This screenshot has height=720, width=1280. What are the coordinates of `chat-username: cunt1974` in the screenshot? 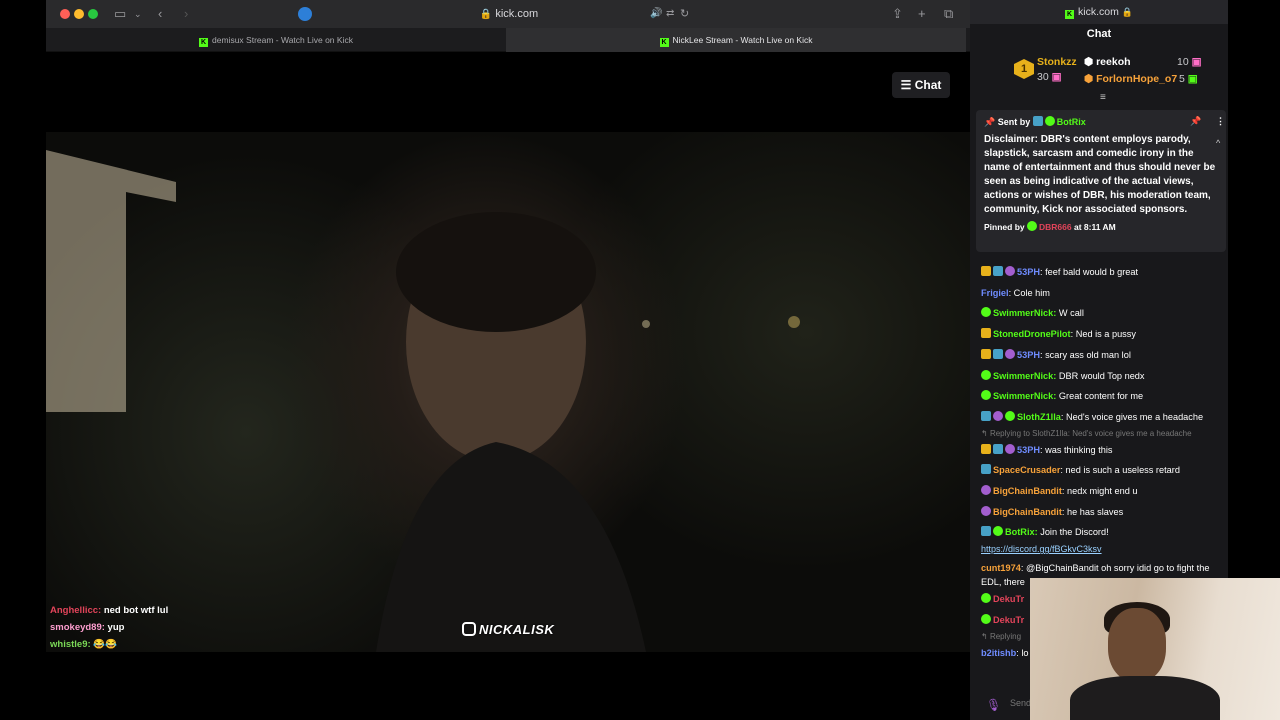 It's located at (1001, 568).